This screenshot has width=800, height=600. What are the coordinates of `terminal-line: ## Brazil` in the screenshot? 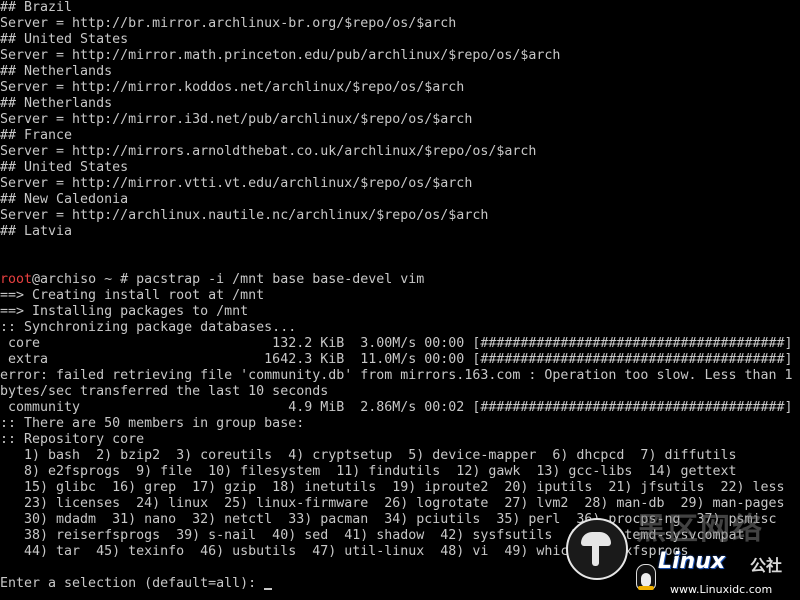 It's located at (36, 7).